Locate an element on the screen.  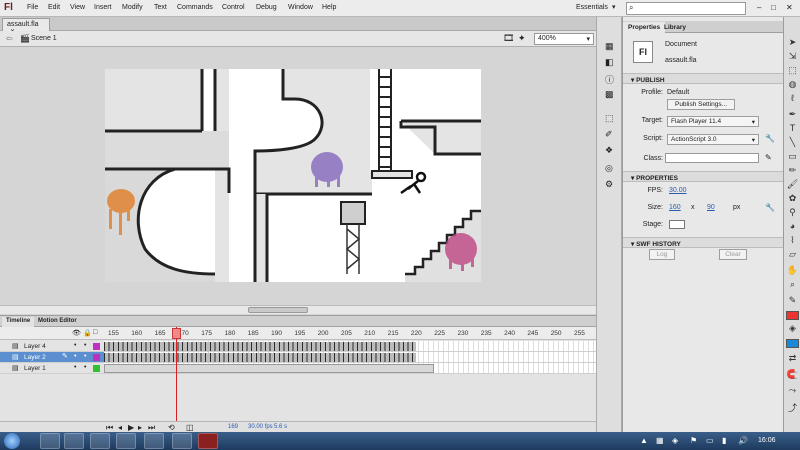
layer-row-1: ▤ Layer 1 • • is located at coordinates (52, 368).